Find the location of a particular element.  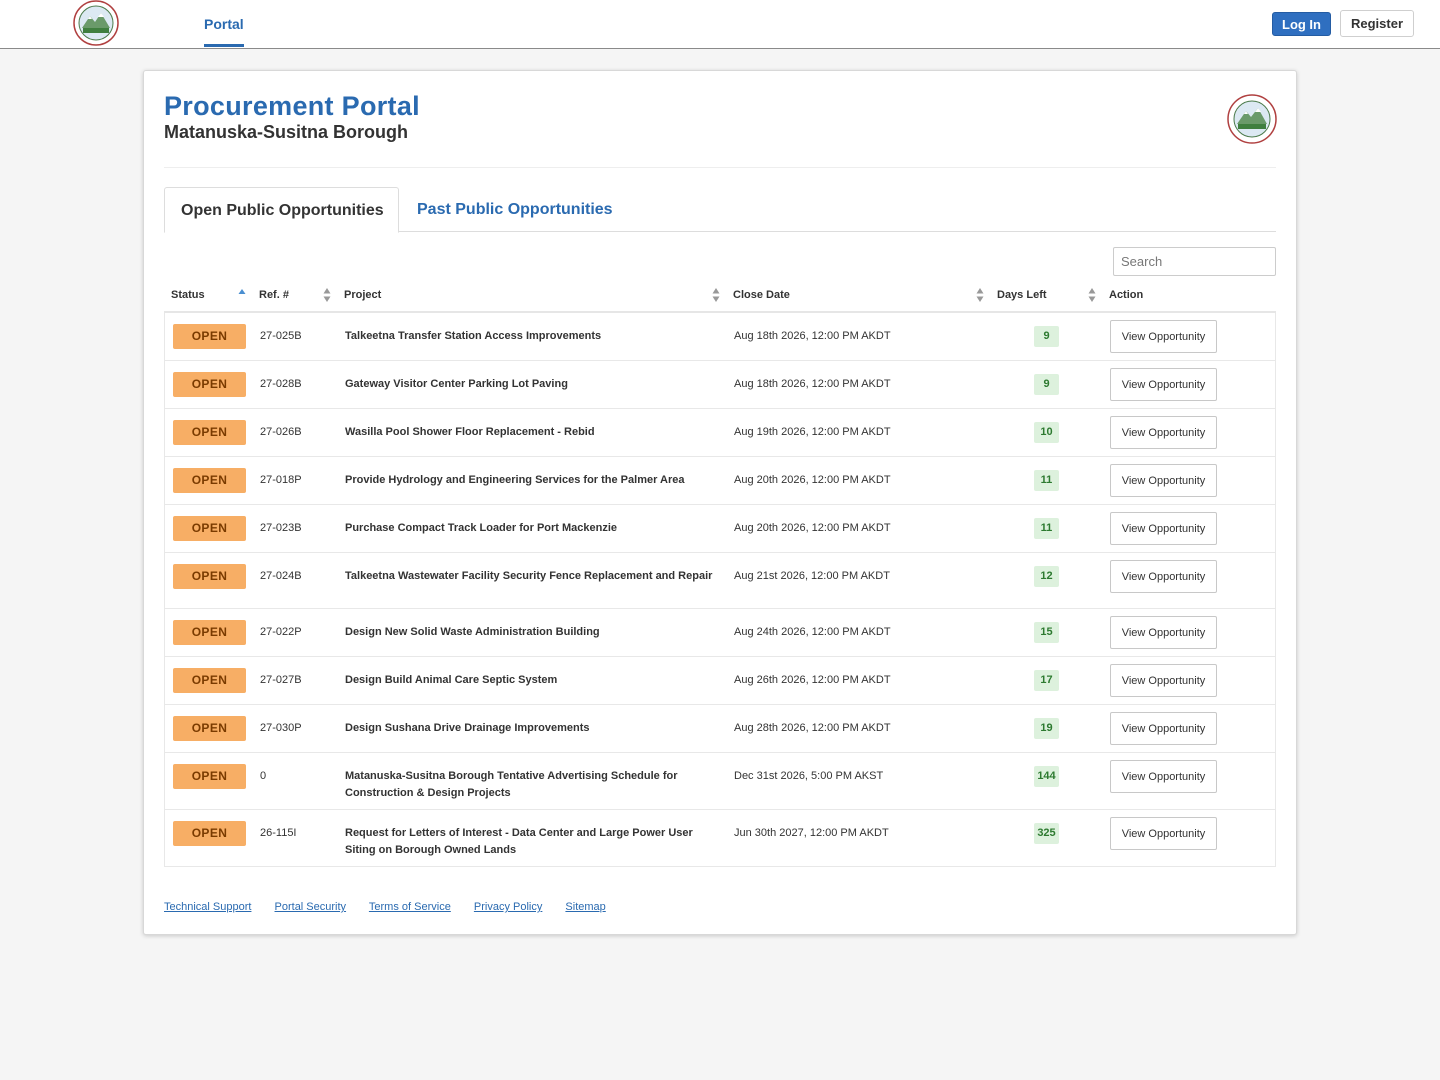

tab-open-opportunities: Open Public Opportunities is located at coordinates (281, 210).